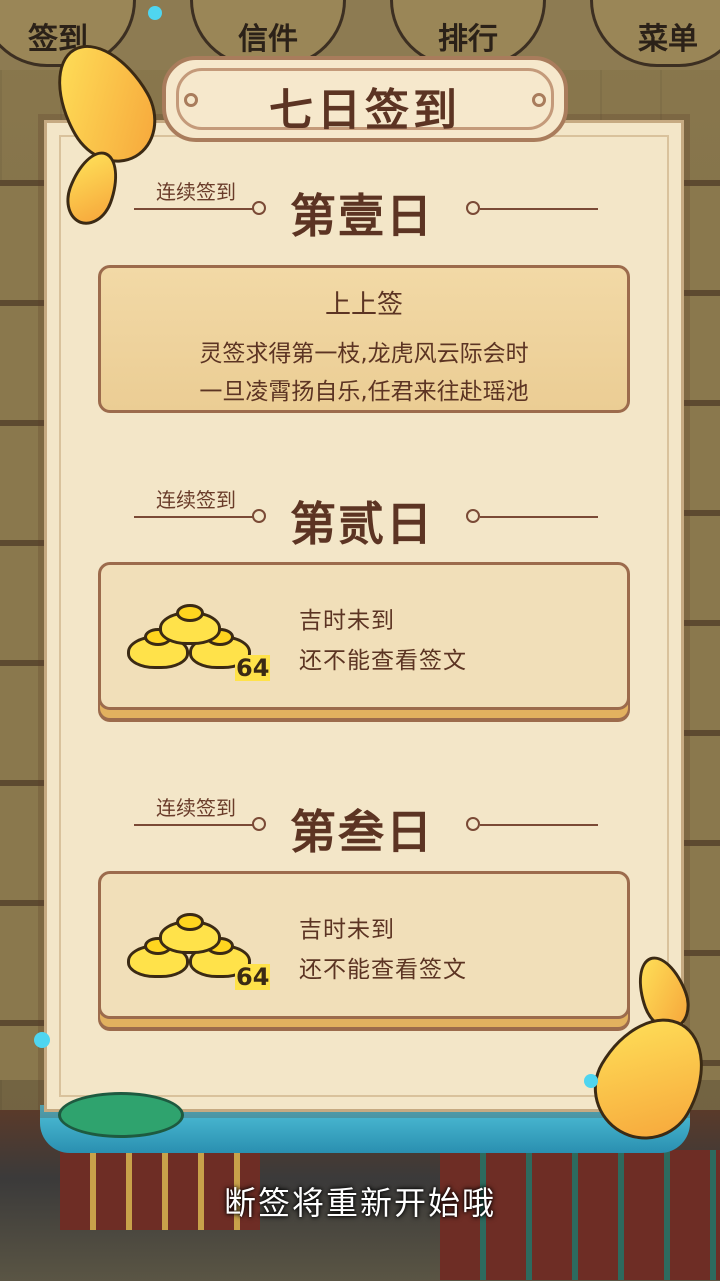  Describe the element at coordinates (105, 129) in the screenshot. I see `koi-fish-top-left-icon` at that location.